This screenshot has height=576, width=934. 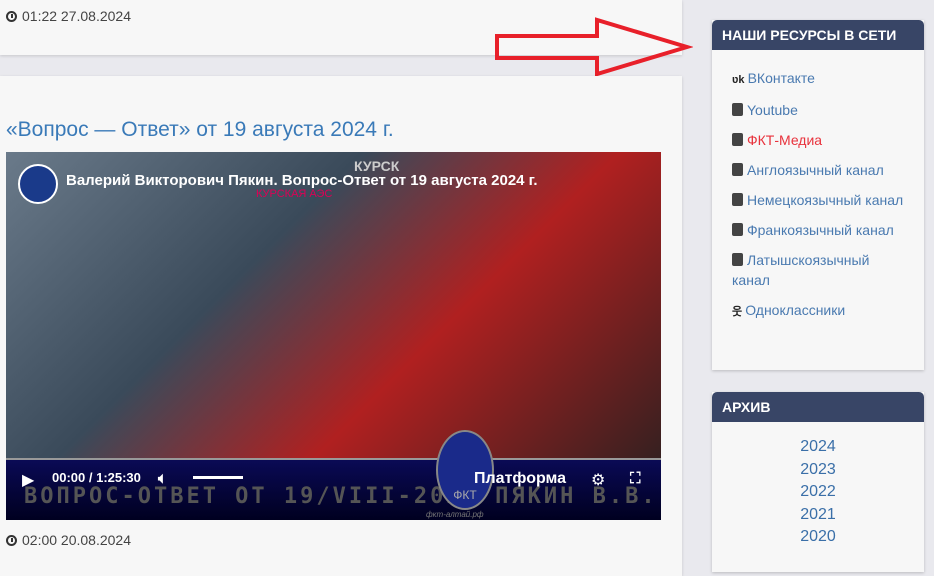 I want to click on resource-link: Англоязычный канал, so click(x=818, y=170).